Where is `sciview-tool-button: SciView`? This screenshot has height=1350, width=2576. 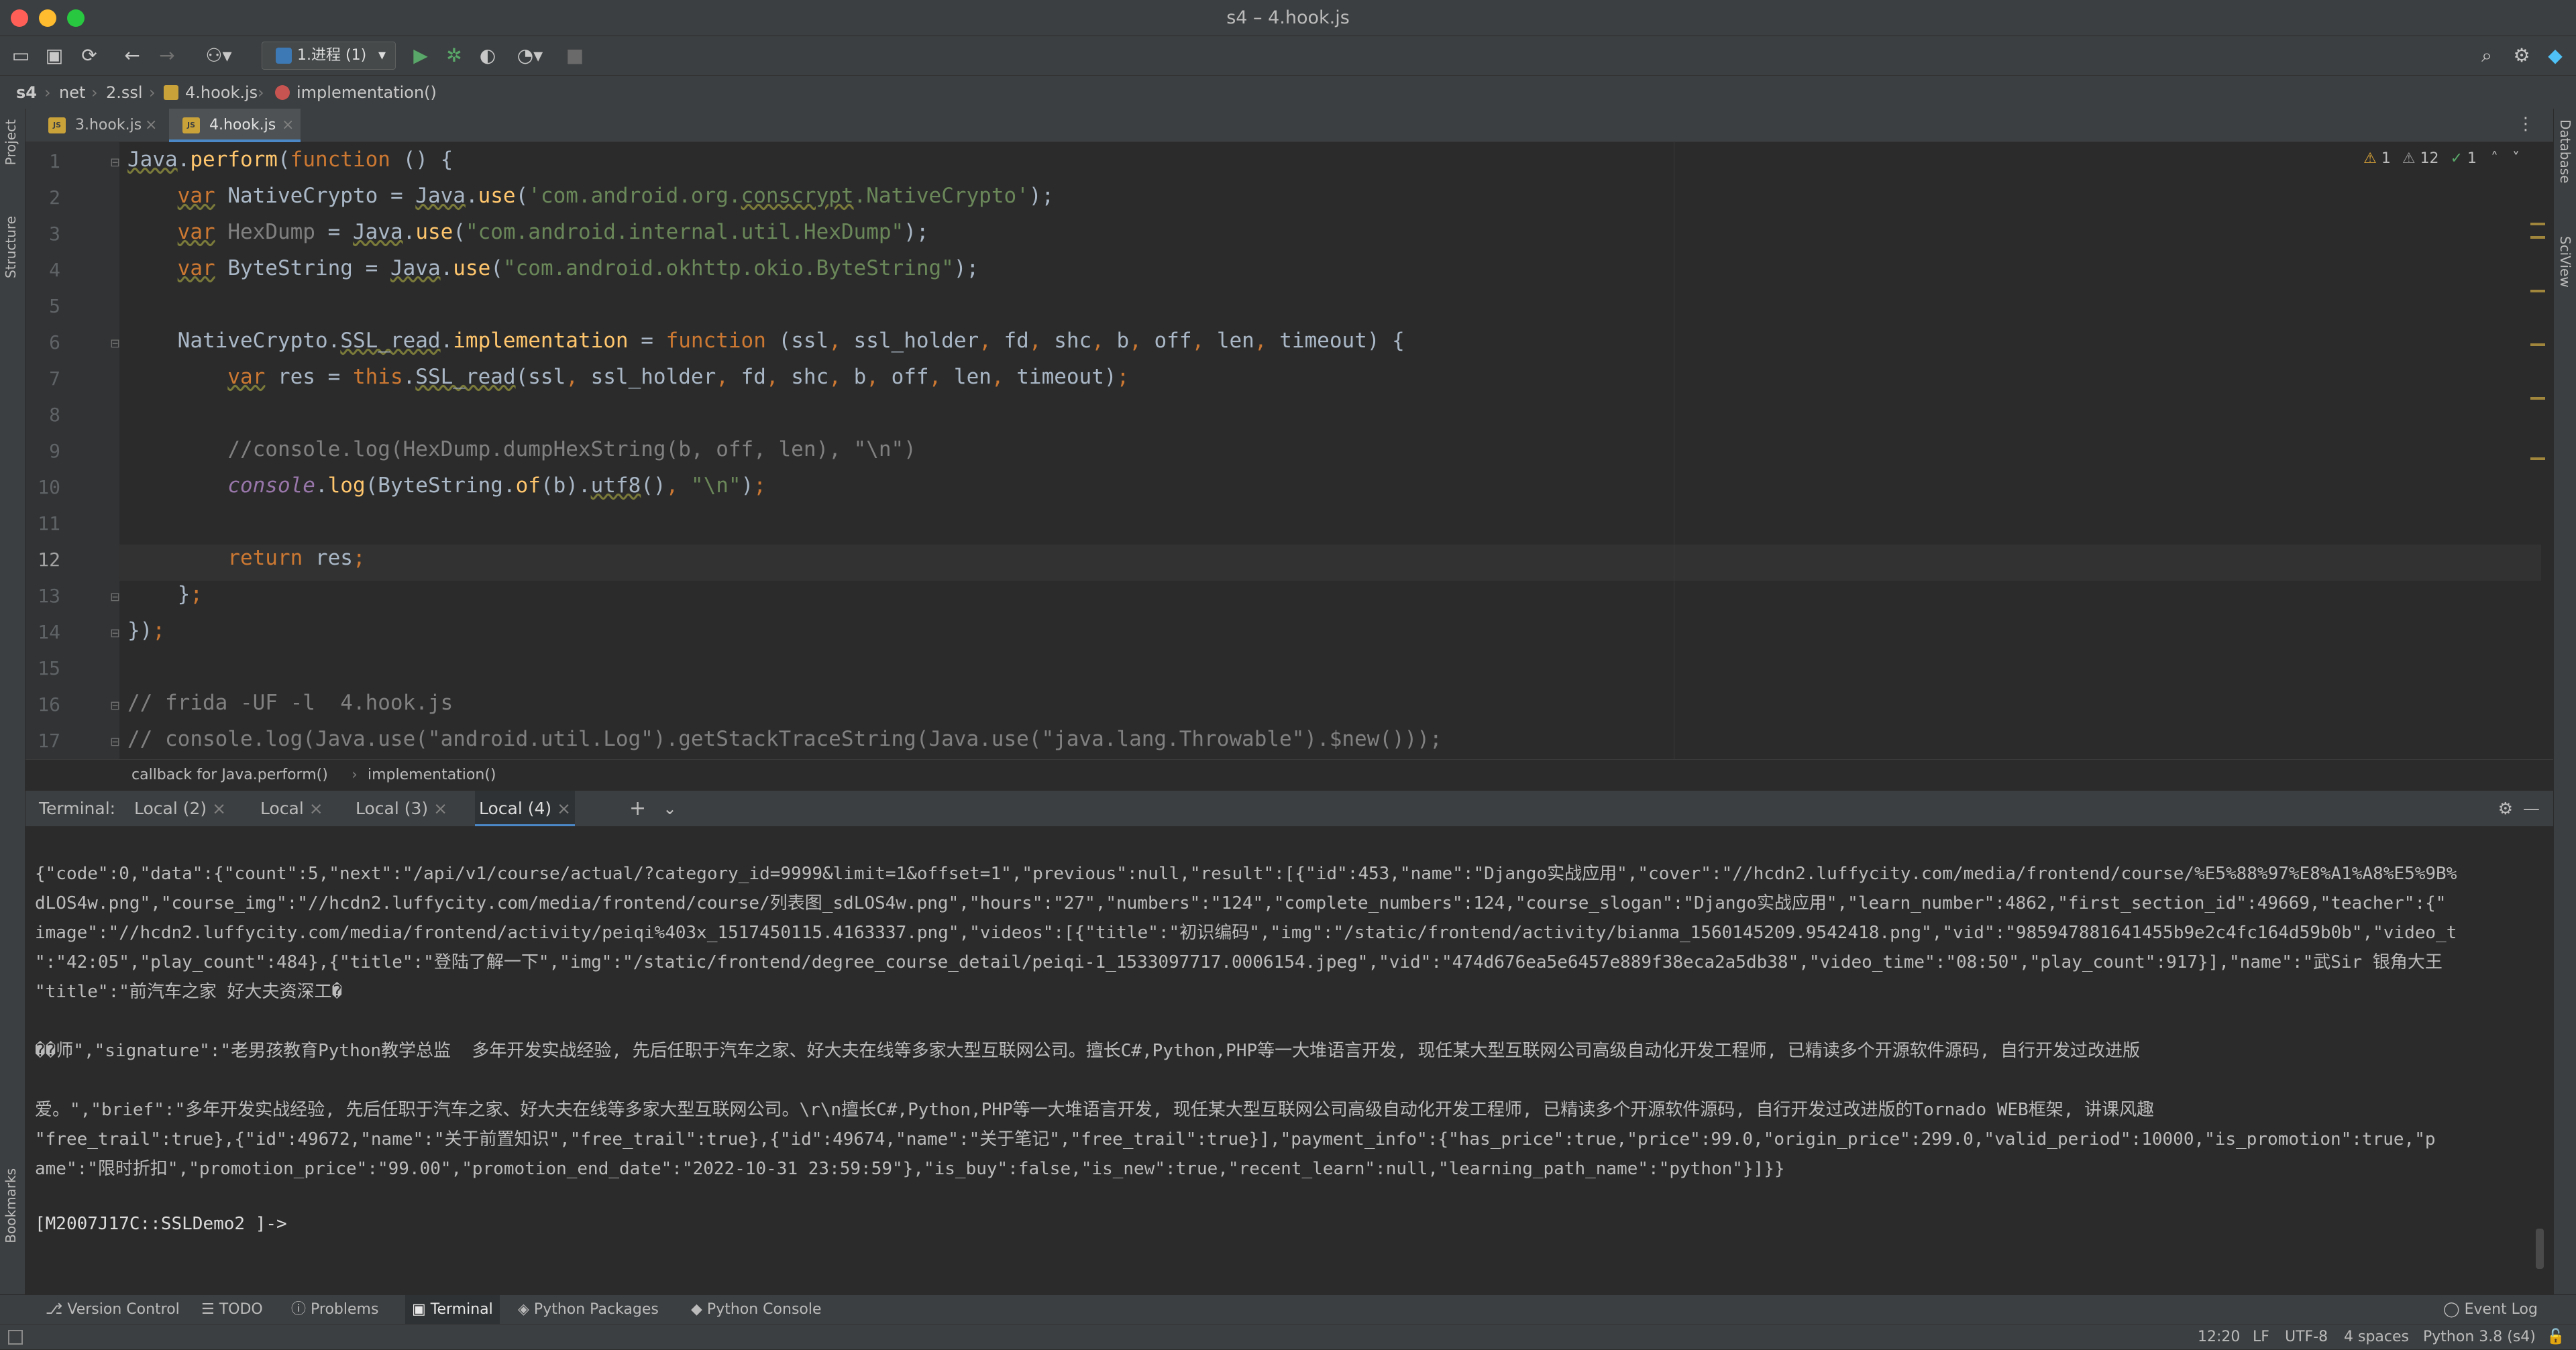 sciview-tool-button: SciView is located at coordinates (2565, 262).